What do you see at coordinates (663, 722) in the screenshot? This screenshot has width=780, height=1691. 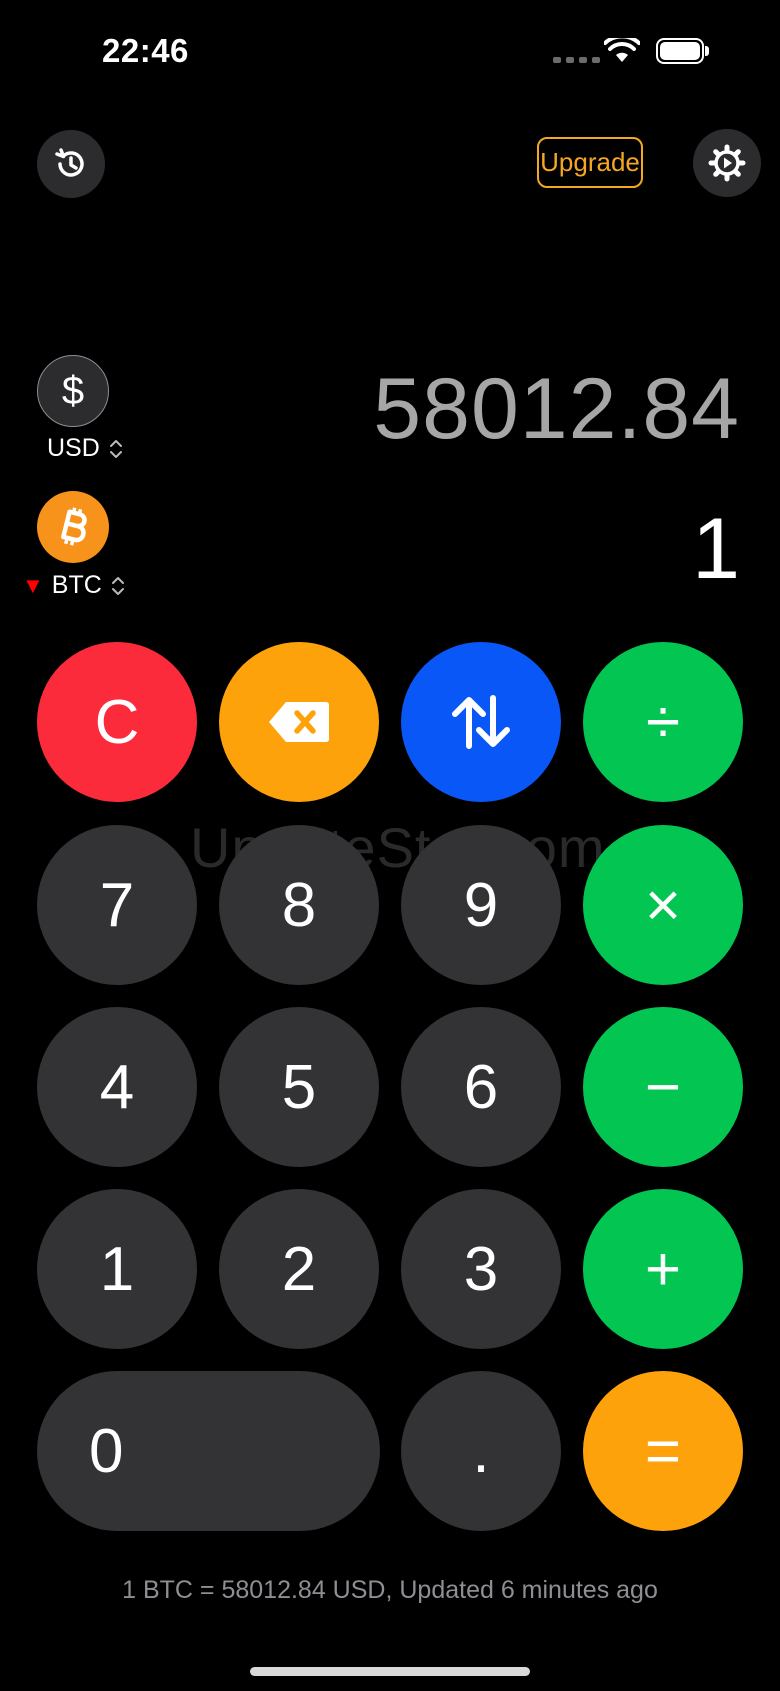 I see `divide-button: ÷` at bounding box center [663, 722].